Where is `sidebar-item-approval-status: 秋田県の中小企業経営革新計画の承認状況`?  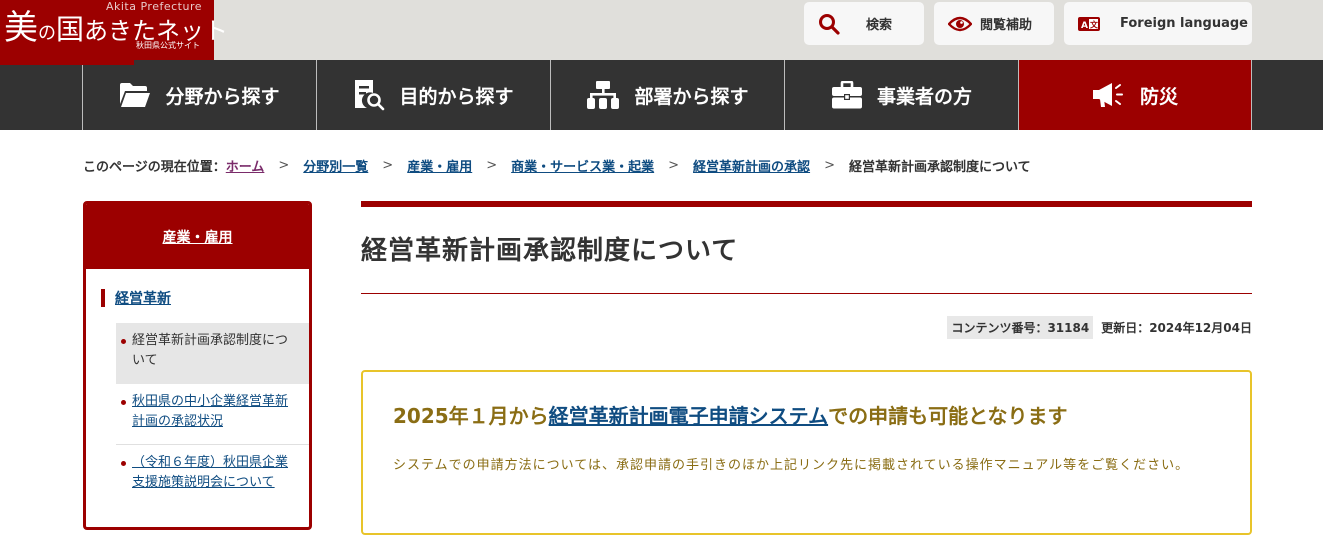 sidebar-item-approval-status: 秋田県の中小企業経営革新計画の承認状況 is located at coordinates (212, 414).